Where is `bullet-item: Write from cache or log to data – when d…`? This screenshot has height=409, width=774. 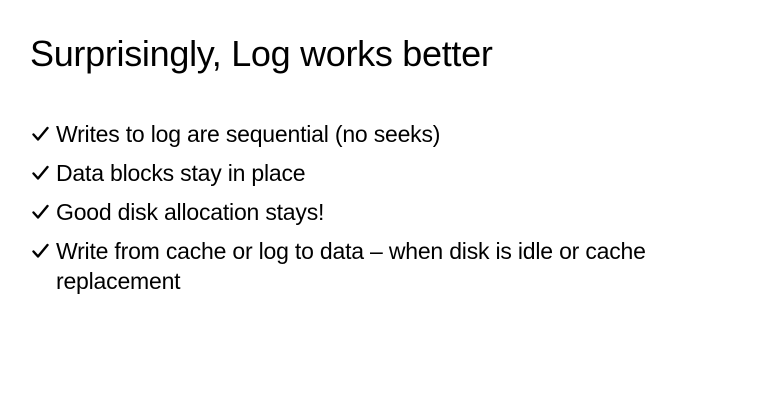
bullet-item: Write from cache or log to data – when d… is located at coordinates (392, 266).